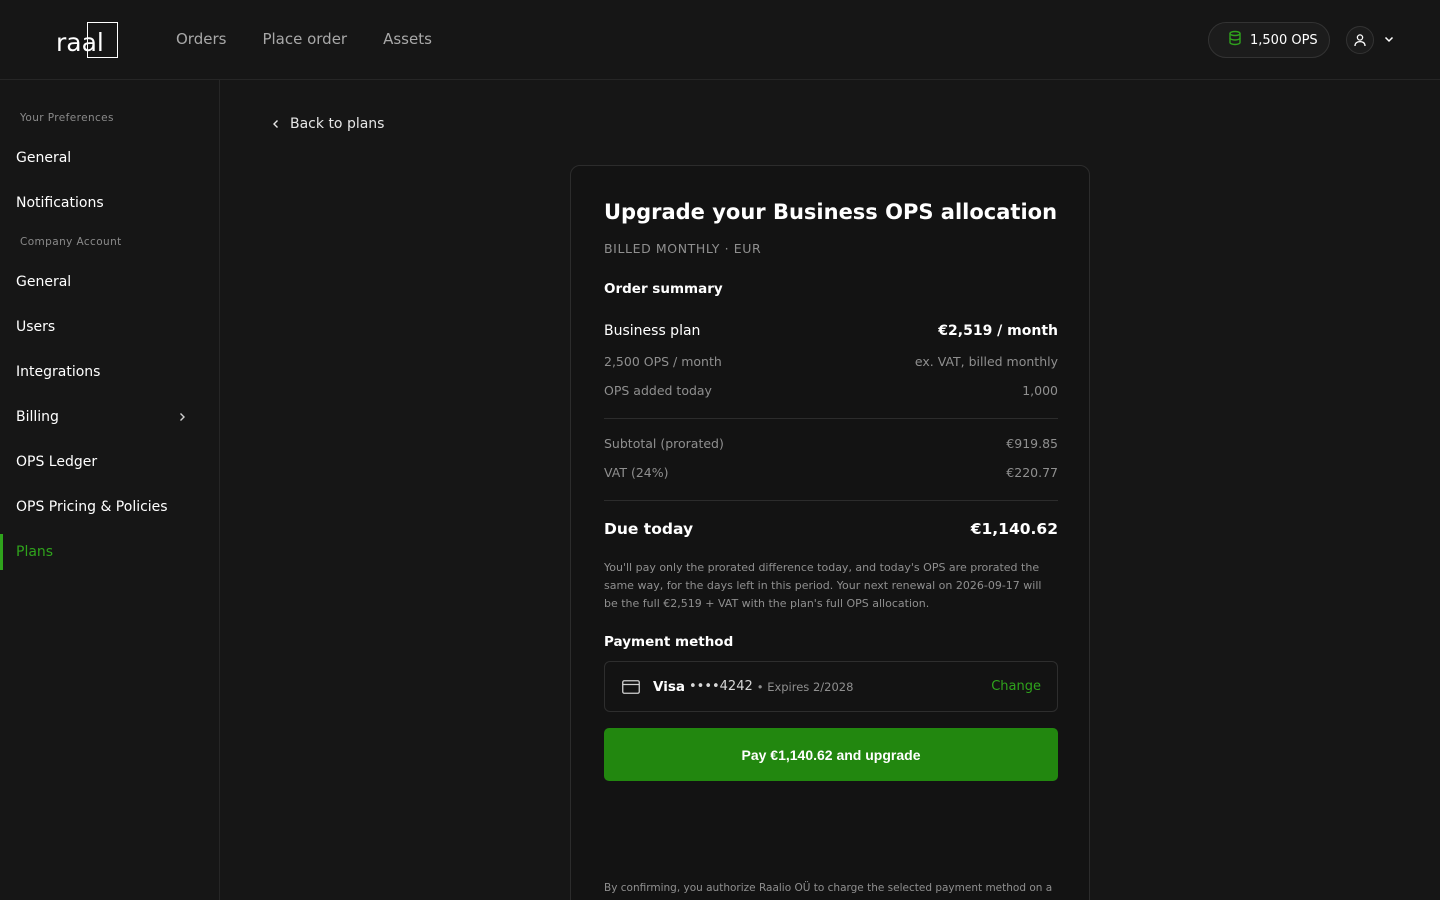 Image resolution: width=1440 pixels, height=900 pixels. What do you see at coordinates (831, 529) in the screenshot?
I see `due-today-row: Due today €1,140.62` at bounding box center [831, 529].